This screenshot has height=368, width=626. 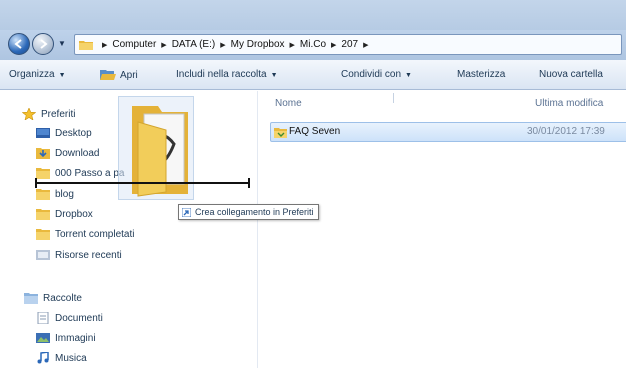 I want to click on sidebar-item-desktop: Desktop, so click(x=64, y=133).